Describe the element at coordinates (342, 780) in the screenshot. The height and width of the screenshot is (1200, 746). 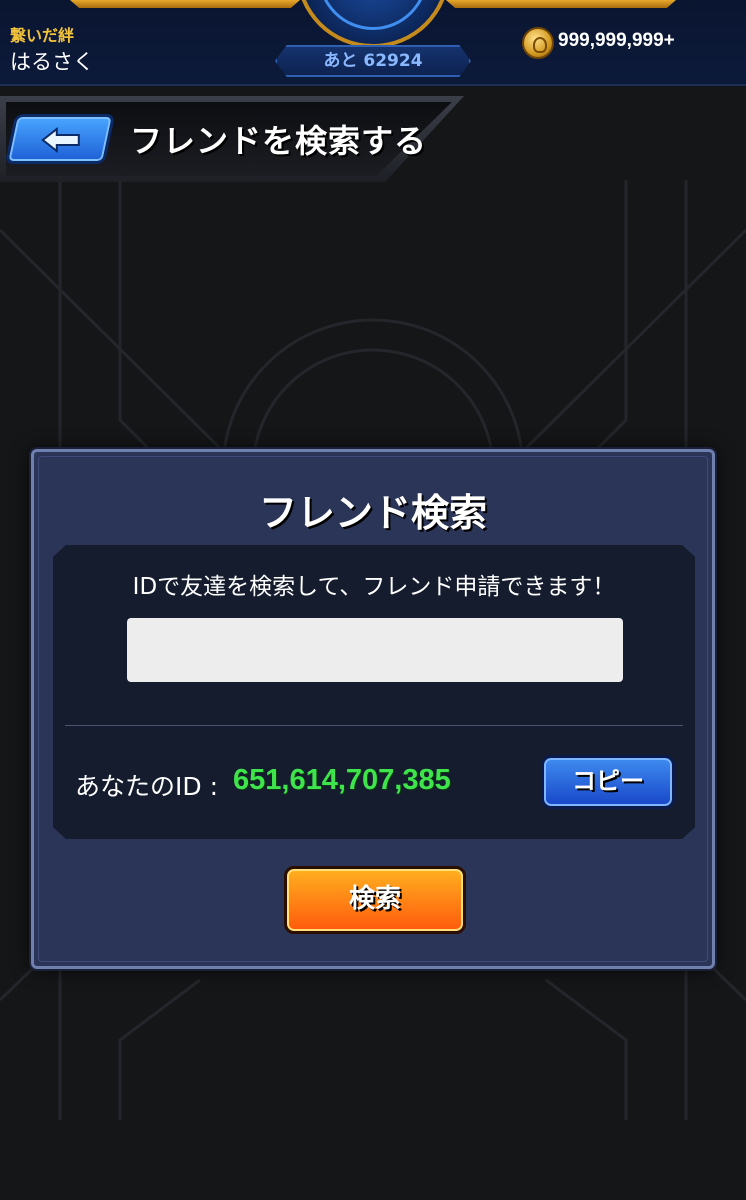
I see `your-id-value: 651,614,707,385` at that location.